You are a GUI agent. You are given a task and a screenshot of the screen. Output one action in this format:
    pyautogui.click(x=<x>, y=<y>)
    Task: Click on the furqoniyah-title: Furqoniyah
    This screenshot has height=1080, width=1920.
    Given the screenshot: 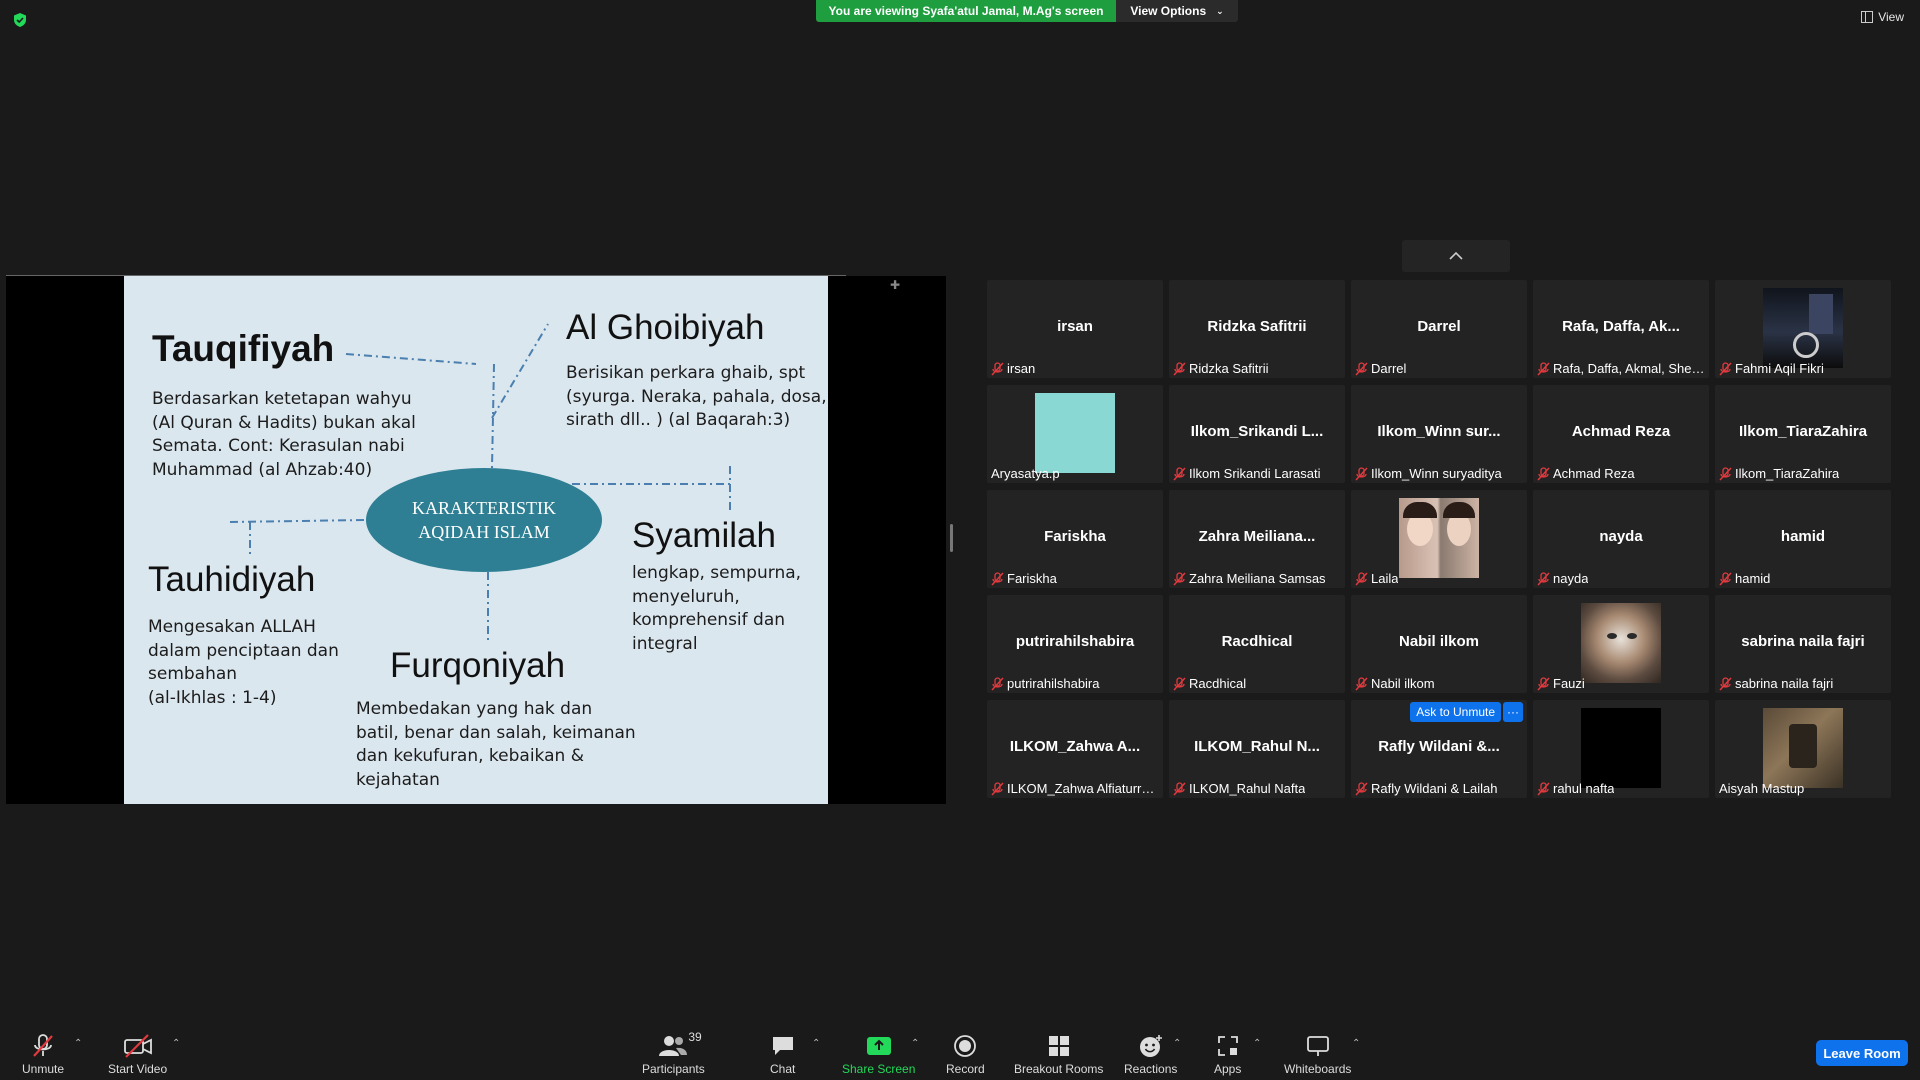 What is the action you would take?
    pyautogui.click(x=478, y=665)
    